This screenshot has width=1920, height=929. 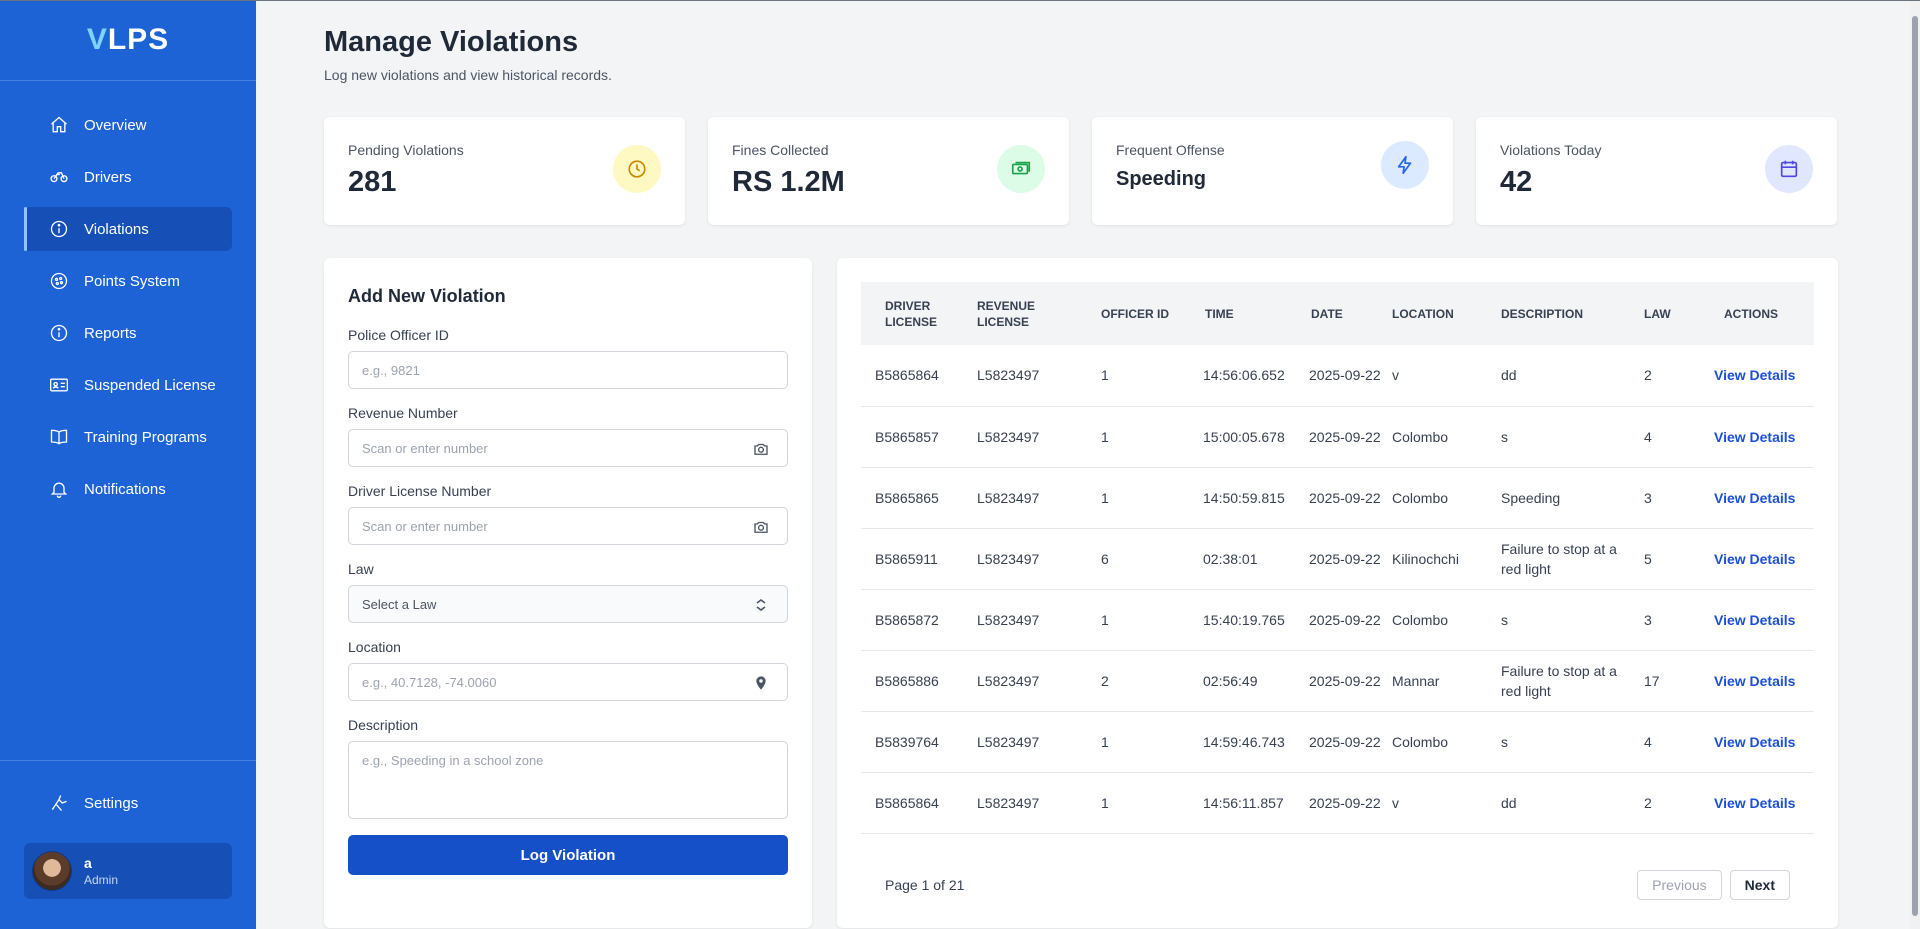 What do you see at coordinates (1021, 169) in the screenshot?
I see `cash-icon` at bounding box center [1021, 169].